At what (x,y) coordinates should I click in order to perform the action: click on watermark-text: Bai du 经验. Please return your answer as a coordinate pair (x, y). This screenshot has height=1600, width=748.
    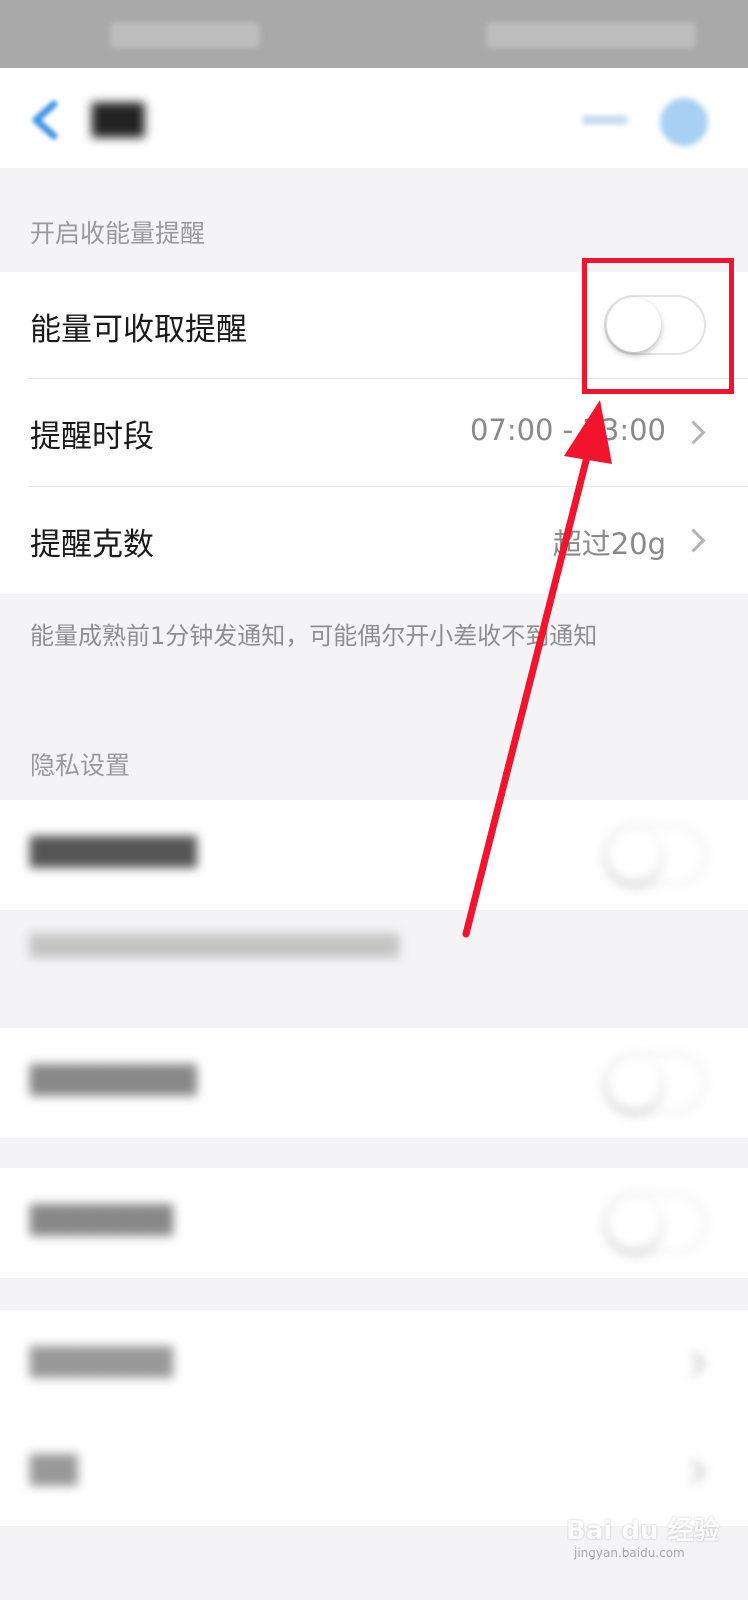
    Looking at the image, I should click on (643, 1531).